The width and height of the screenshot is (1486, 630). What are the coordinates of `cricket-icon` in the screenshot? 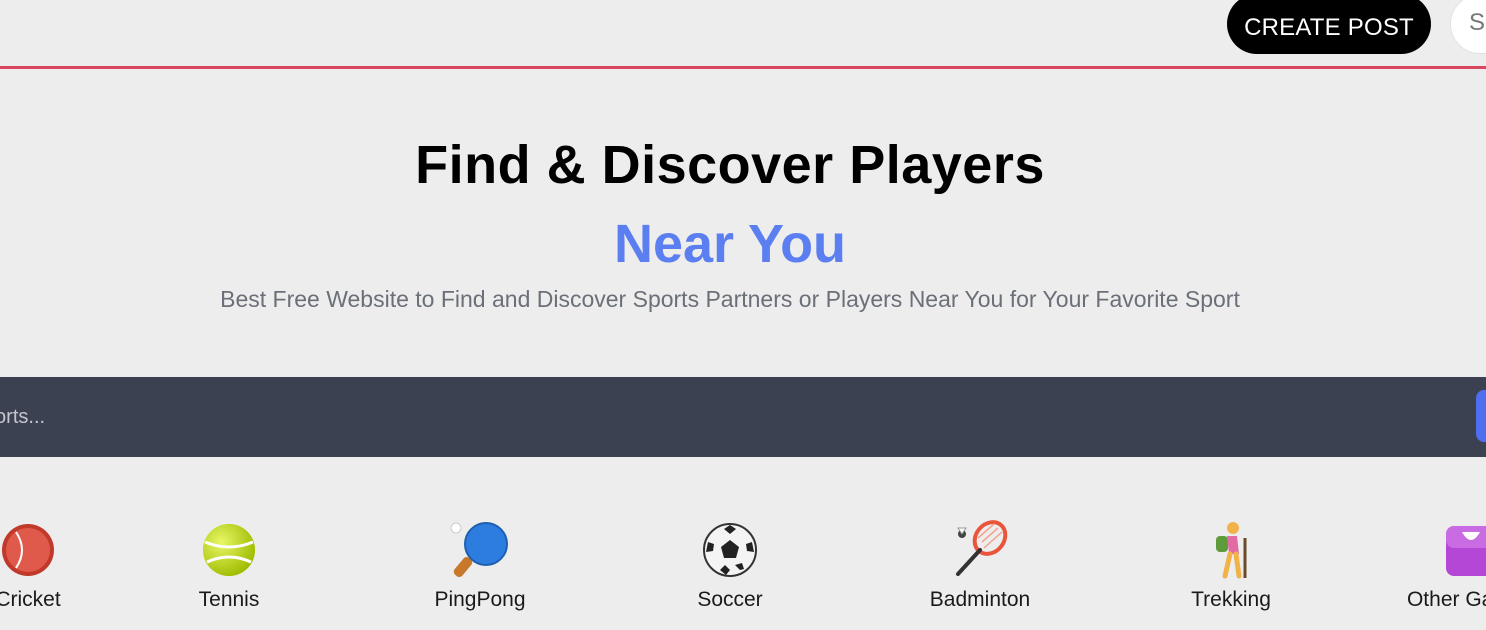 It's located at (28, 550).